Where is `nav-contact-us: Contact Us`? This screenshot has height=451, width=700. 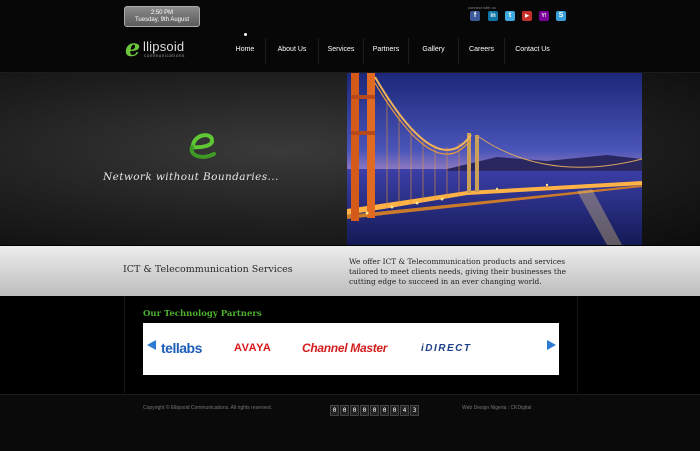 nav-contact-us: Contact Us is located at coordinates (532, 51).